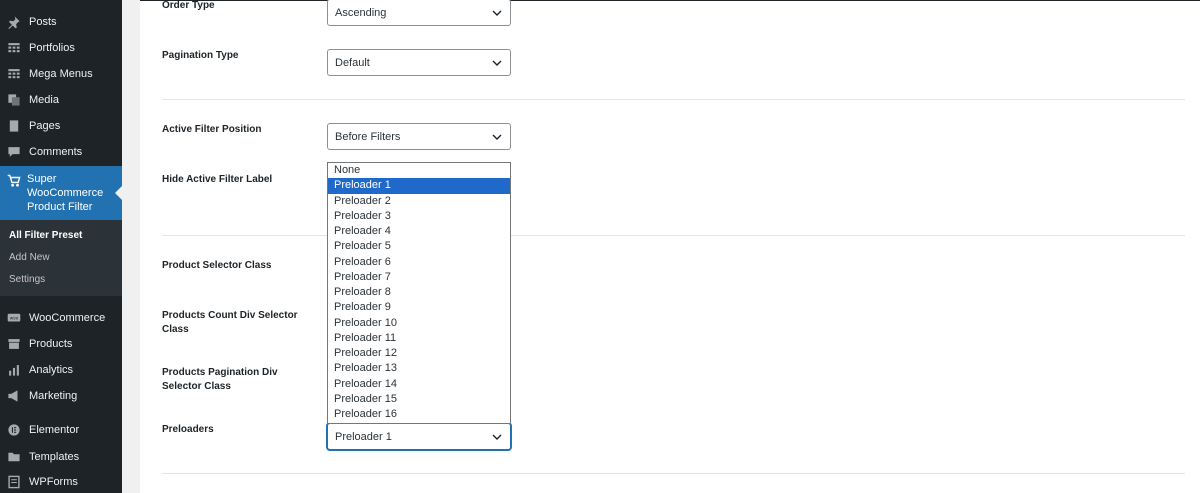 The height and width of the screenshot is (493, 1200). I want to click on menu-label: Pages, so click(45, 126).